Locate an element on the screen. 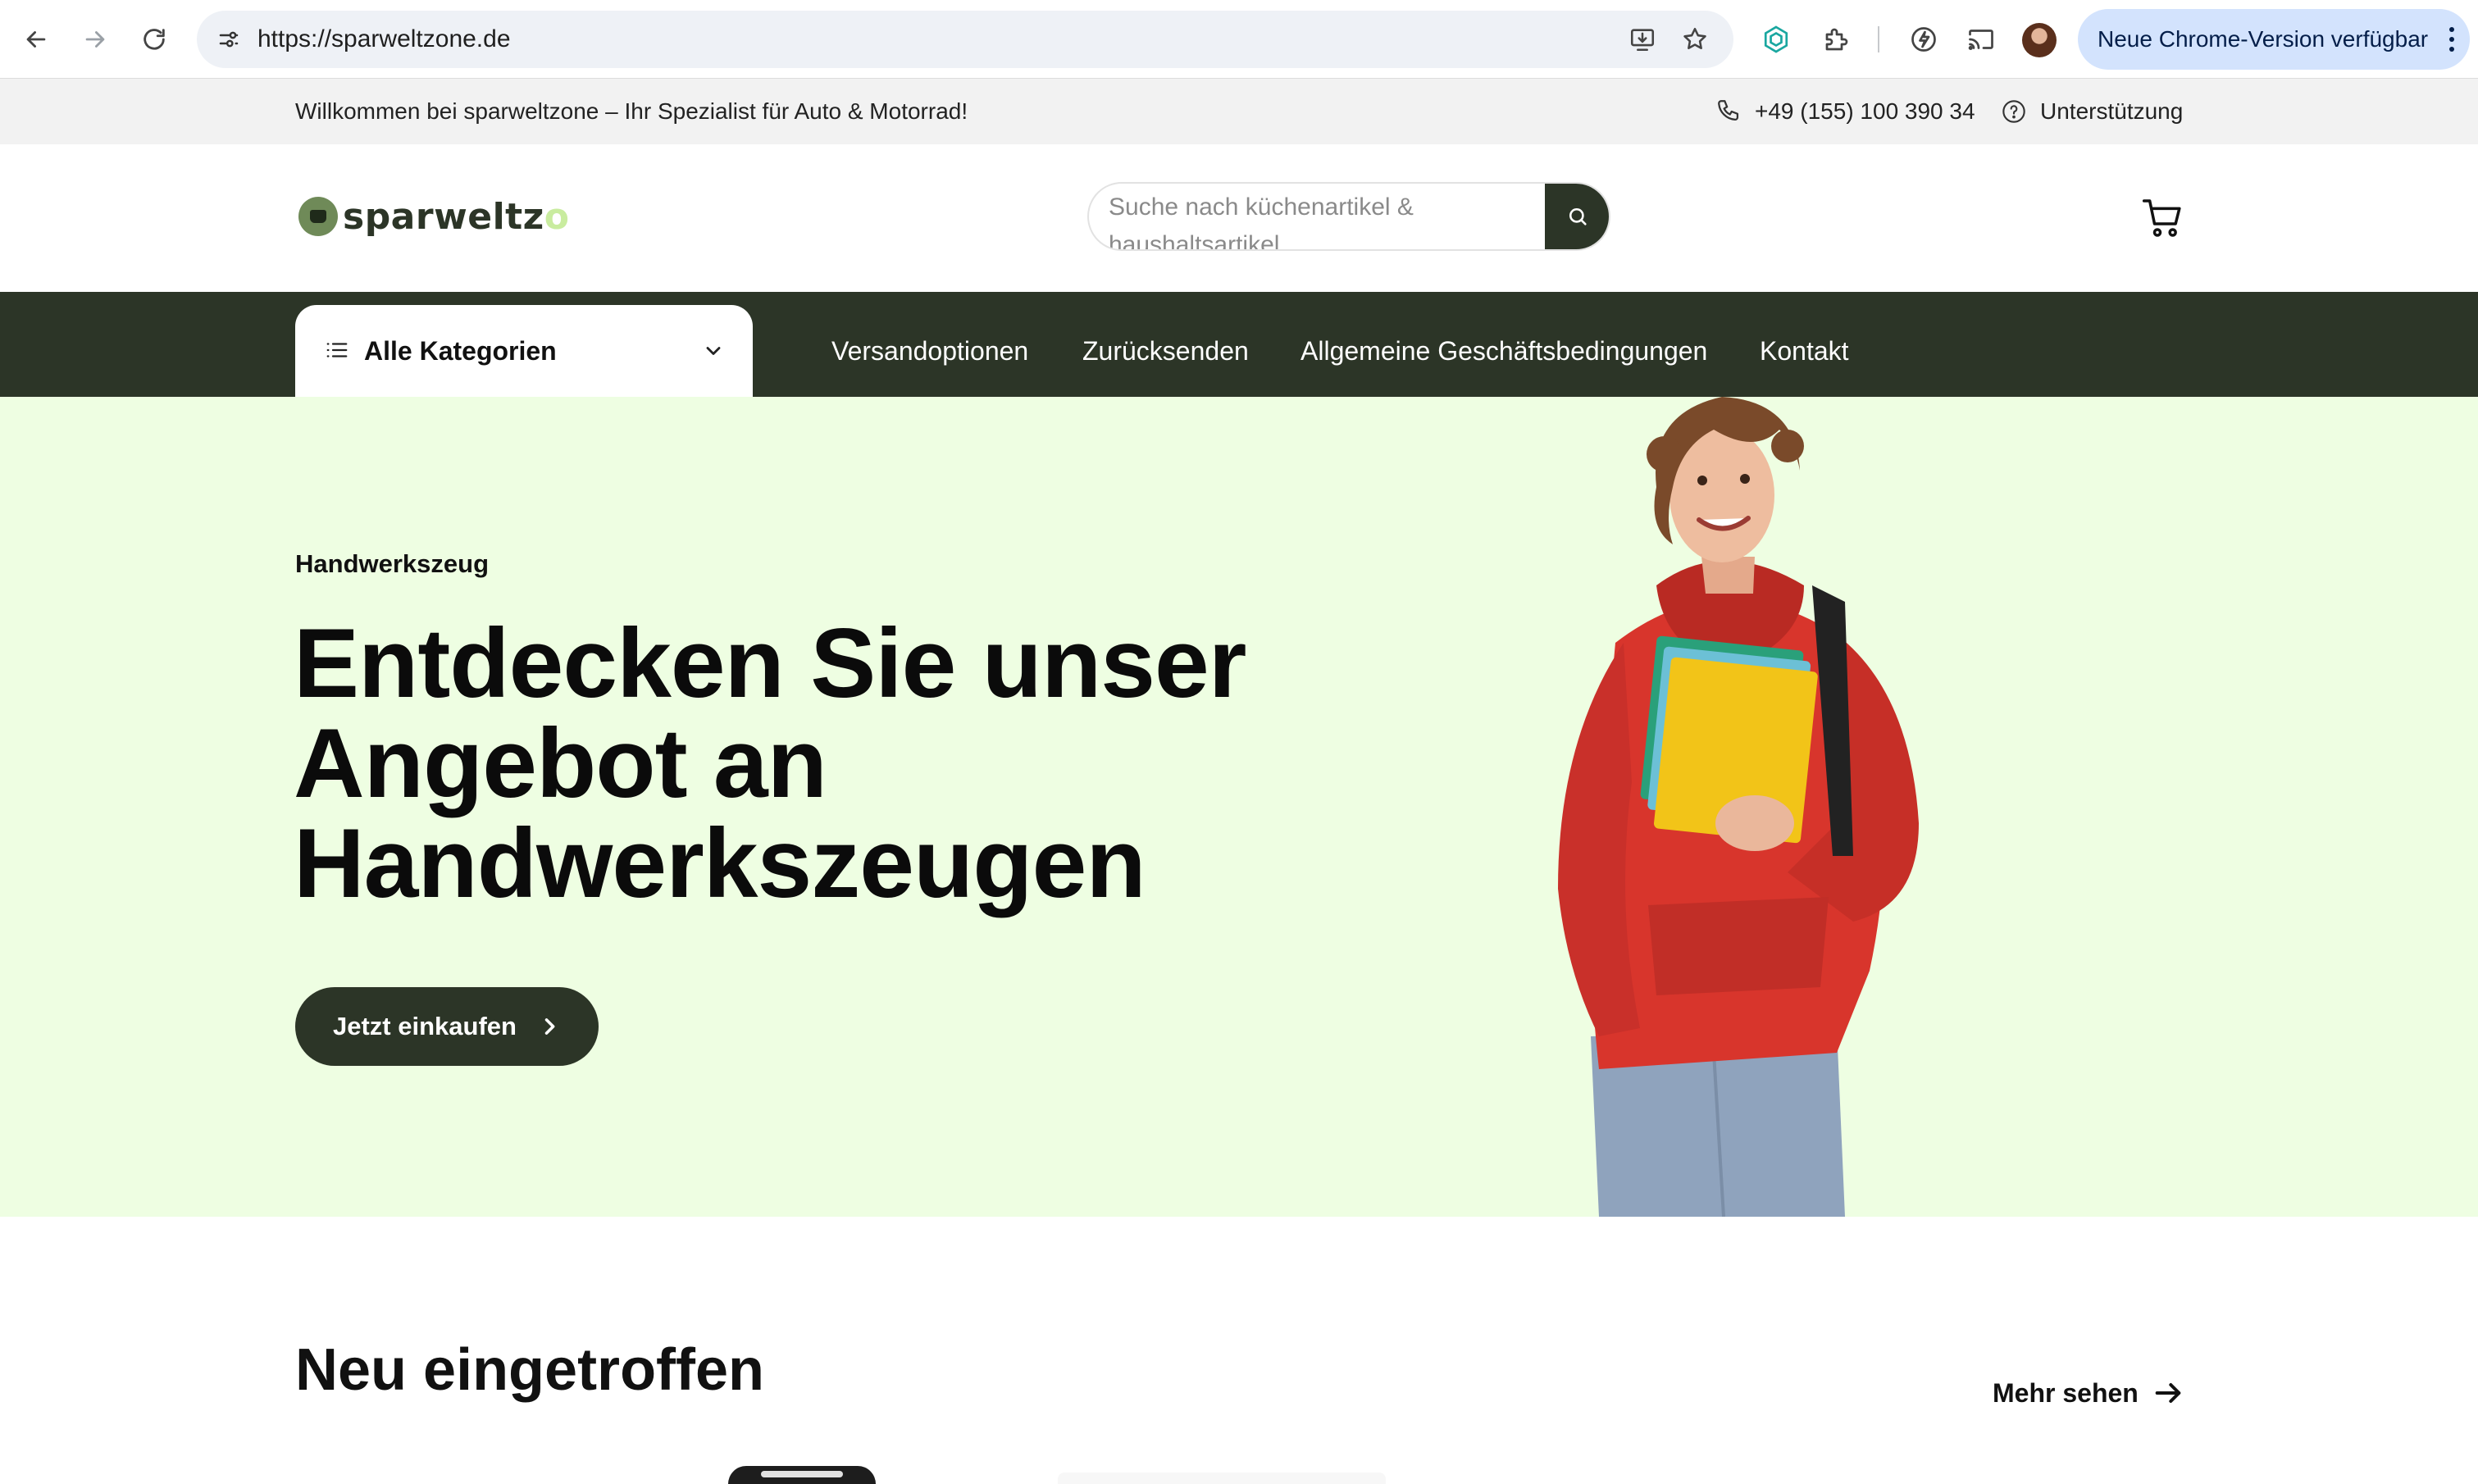  list-icon is located at coordinates (337, 350).